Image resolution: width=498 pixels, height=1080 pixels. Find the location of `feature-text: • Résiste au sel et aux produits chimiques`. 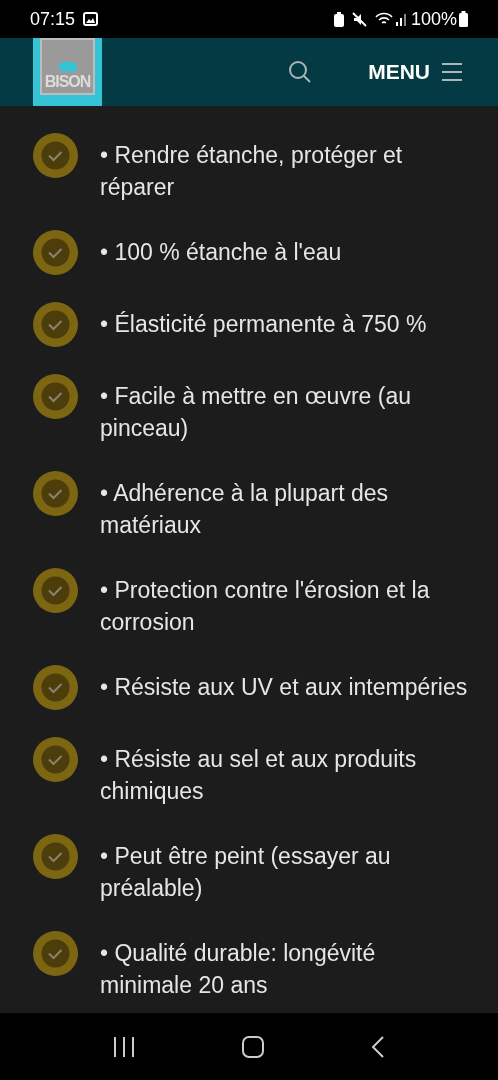

feature-text: • Résiste au sel et aux produits chimiques is located at coordinates (259, 775).